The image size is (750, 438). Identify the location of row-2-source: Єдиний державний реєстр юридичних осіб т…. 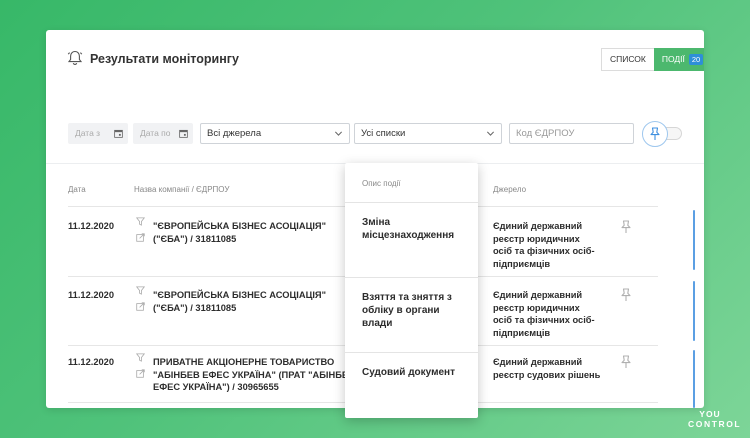
(544, 314).